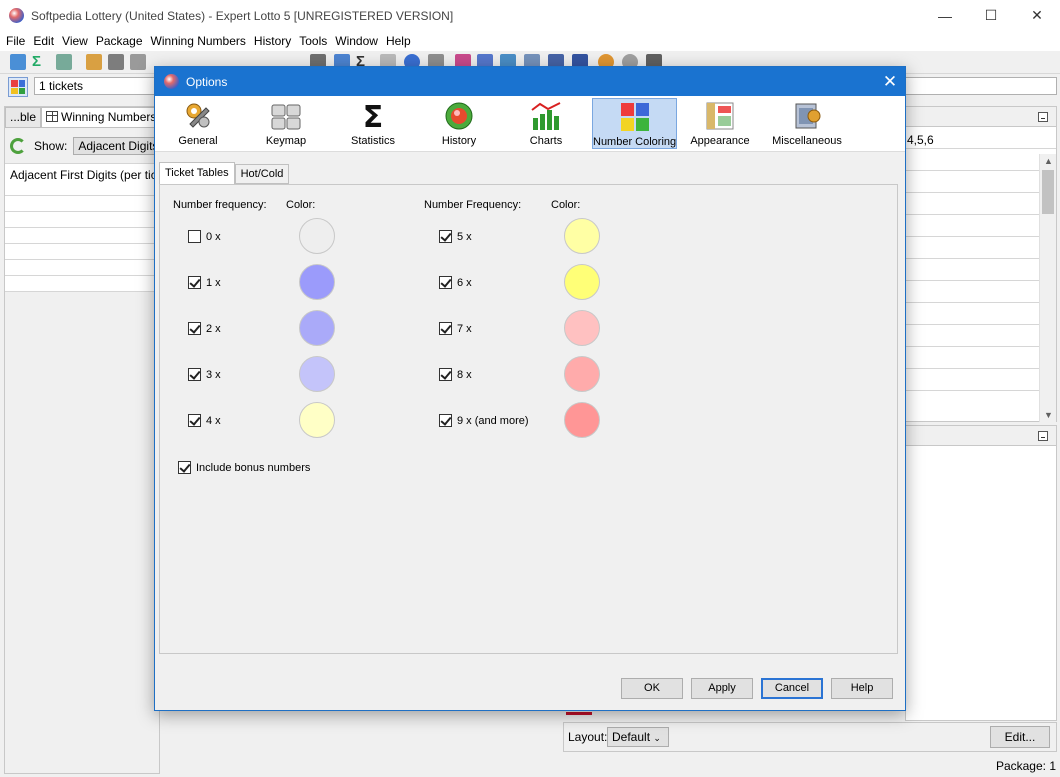 This screenshot has height=777, width=1060. Describe the element at coordinates (455, 236) in the screenshot. I see `frequency-row: 5 x` at that location.